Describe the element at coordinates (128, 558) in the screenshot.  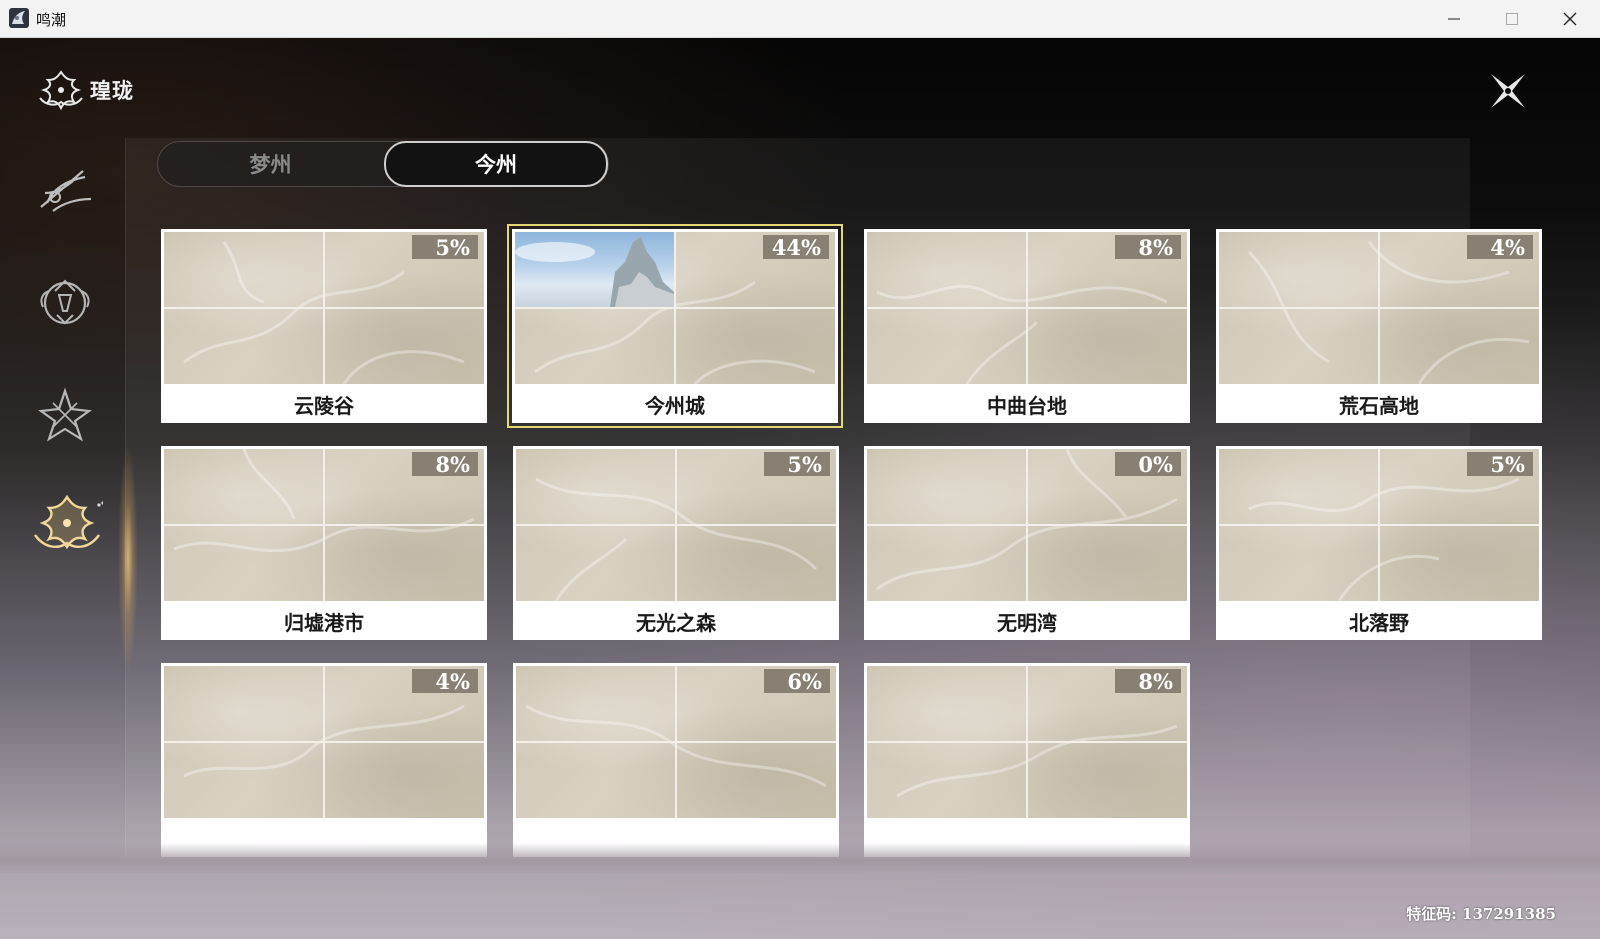
I see `sidebar-active-glow` at that location.